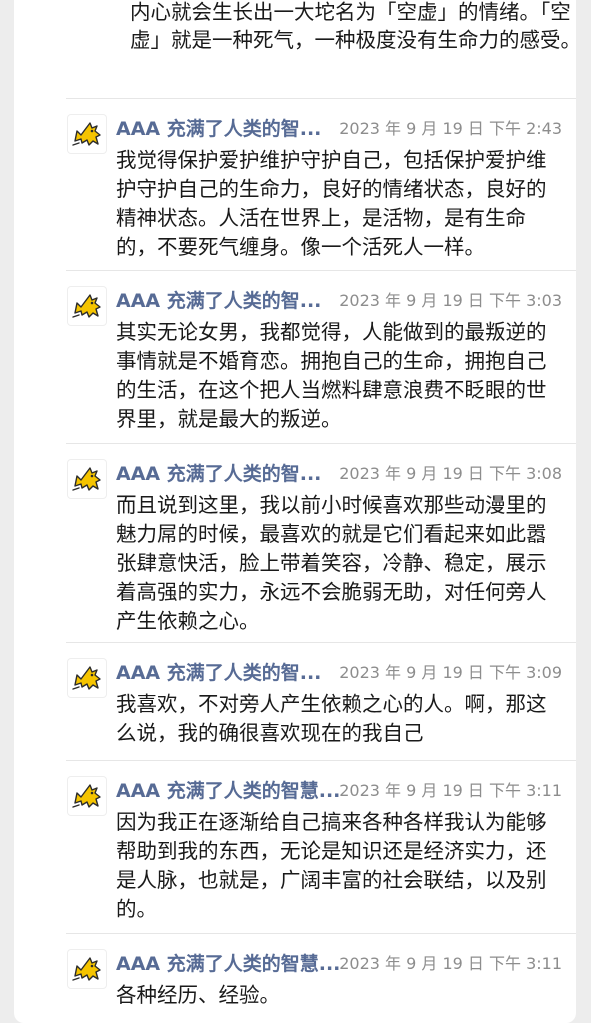 This screenshot has width=591, height=1023. I want to click on timestamp: 2023 年 9 月 19 日 下午 2:43, so click(450, 128).